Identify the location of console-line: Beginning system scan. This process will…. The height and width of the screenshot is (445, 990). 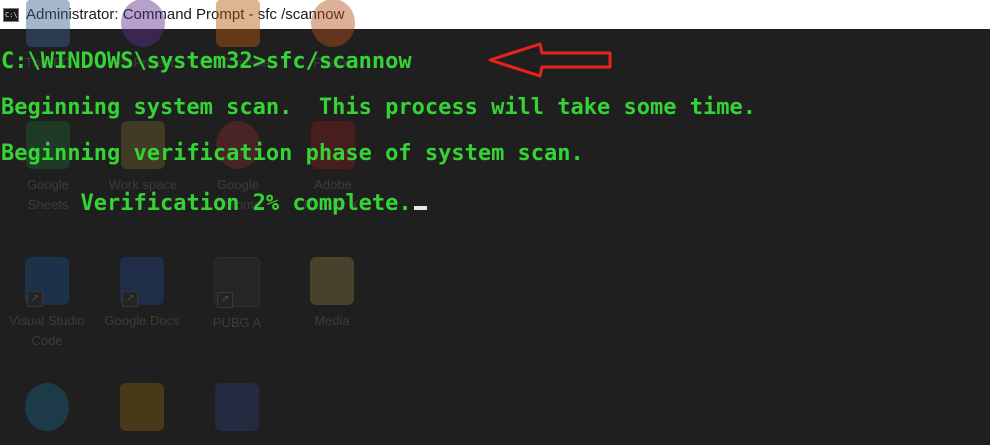
(378, 107).